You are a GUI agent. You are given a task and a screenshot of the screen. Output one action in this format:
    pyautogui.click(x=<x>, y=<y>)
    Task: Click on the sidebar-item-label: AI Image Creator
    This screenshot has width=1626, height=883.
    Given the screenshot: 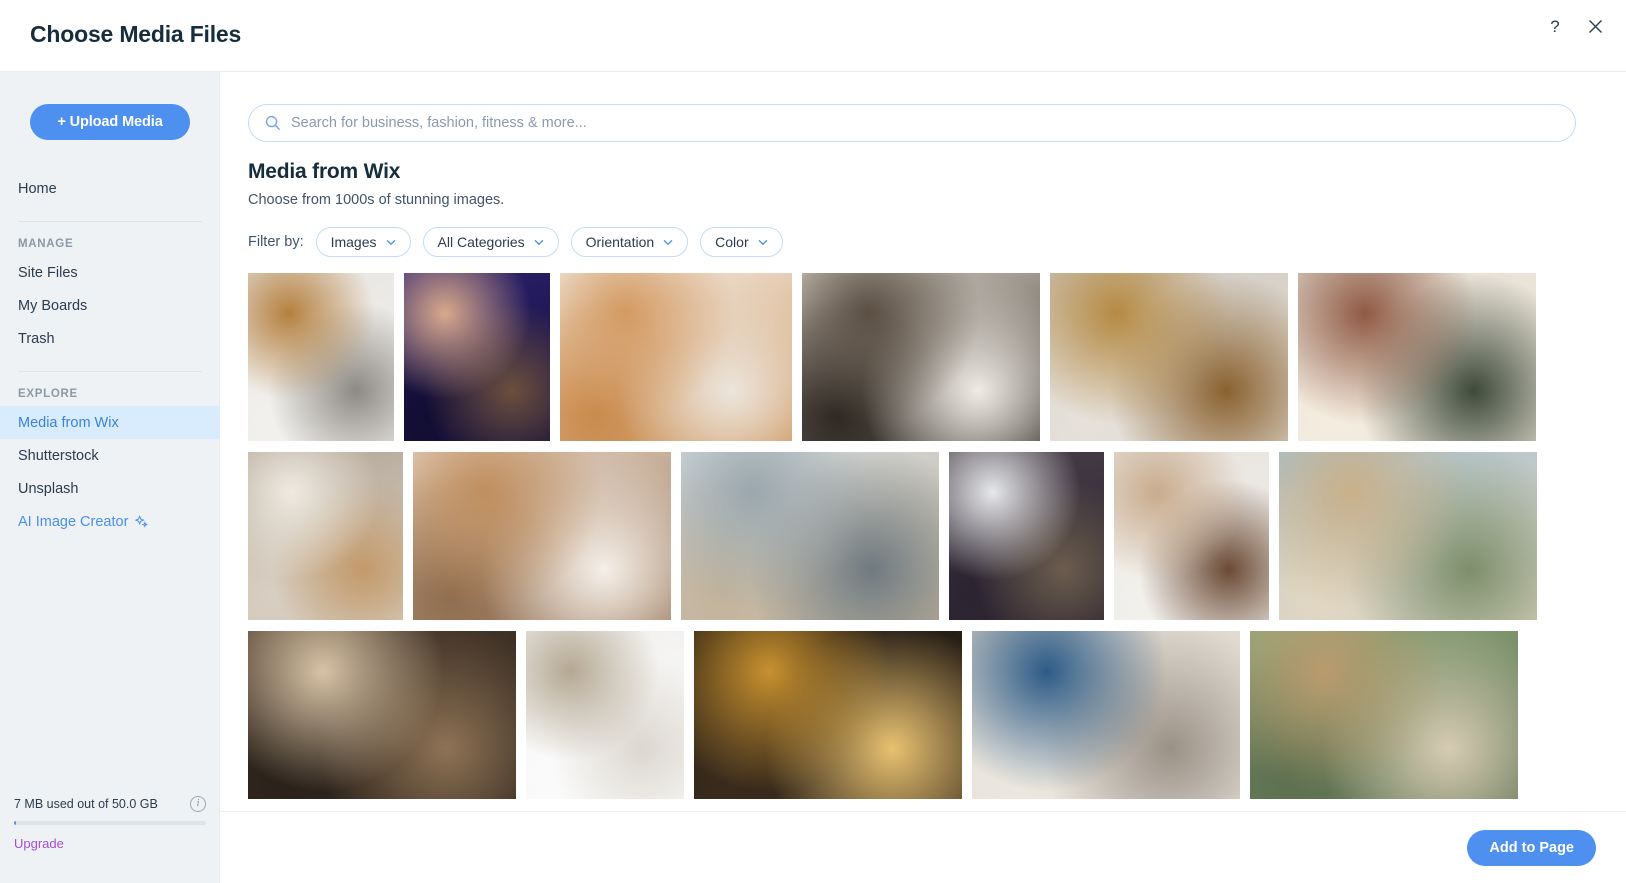 What is the action you would take?
    pyautogui.click(x=73, y=521)
    